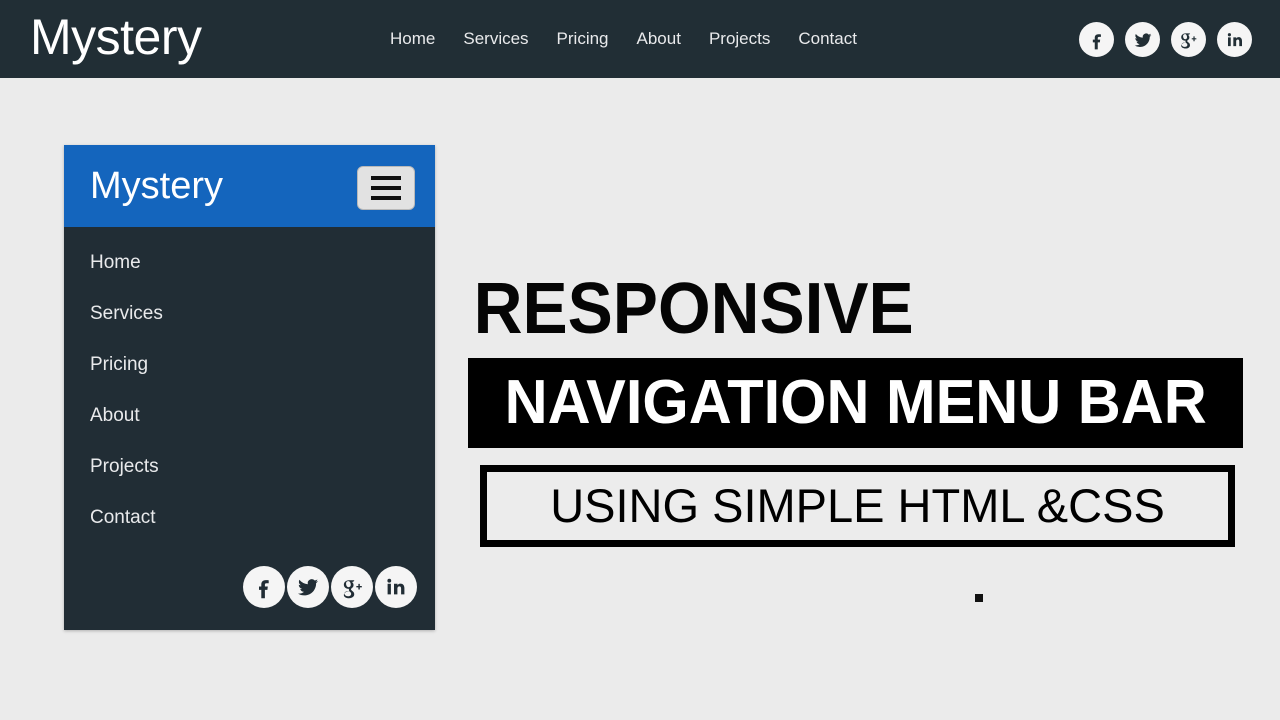 This screenshot has height=720, width=1280. What do you see at coordinates (659, 39) in the screenshot?
I see `top-nav-item-about: About` at bounding box center [659, 39].